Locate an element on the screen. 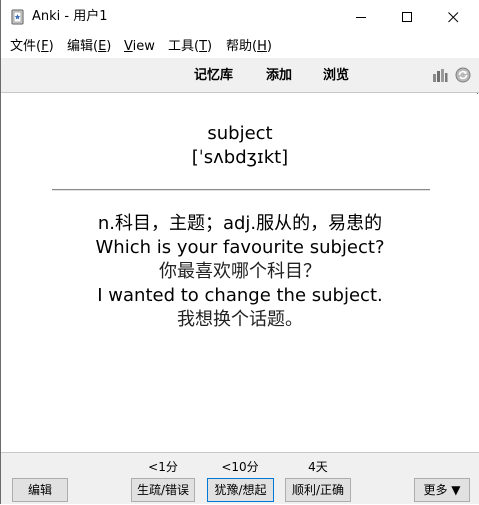  menu-file-label: 文件( is located at coordinates (26, 46).